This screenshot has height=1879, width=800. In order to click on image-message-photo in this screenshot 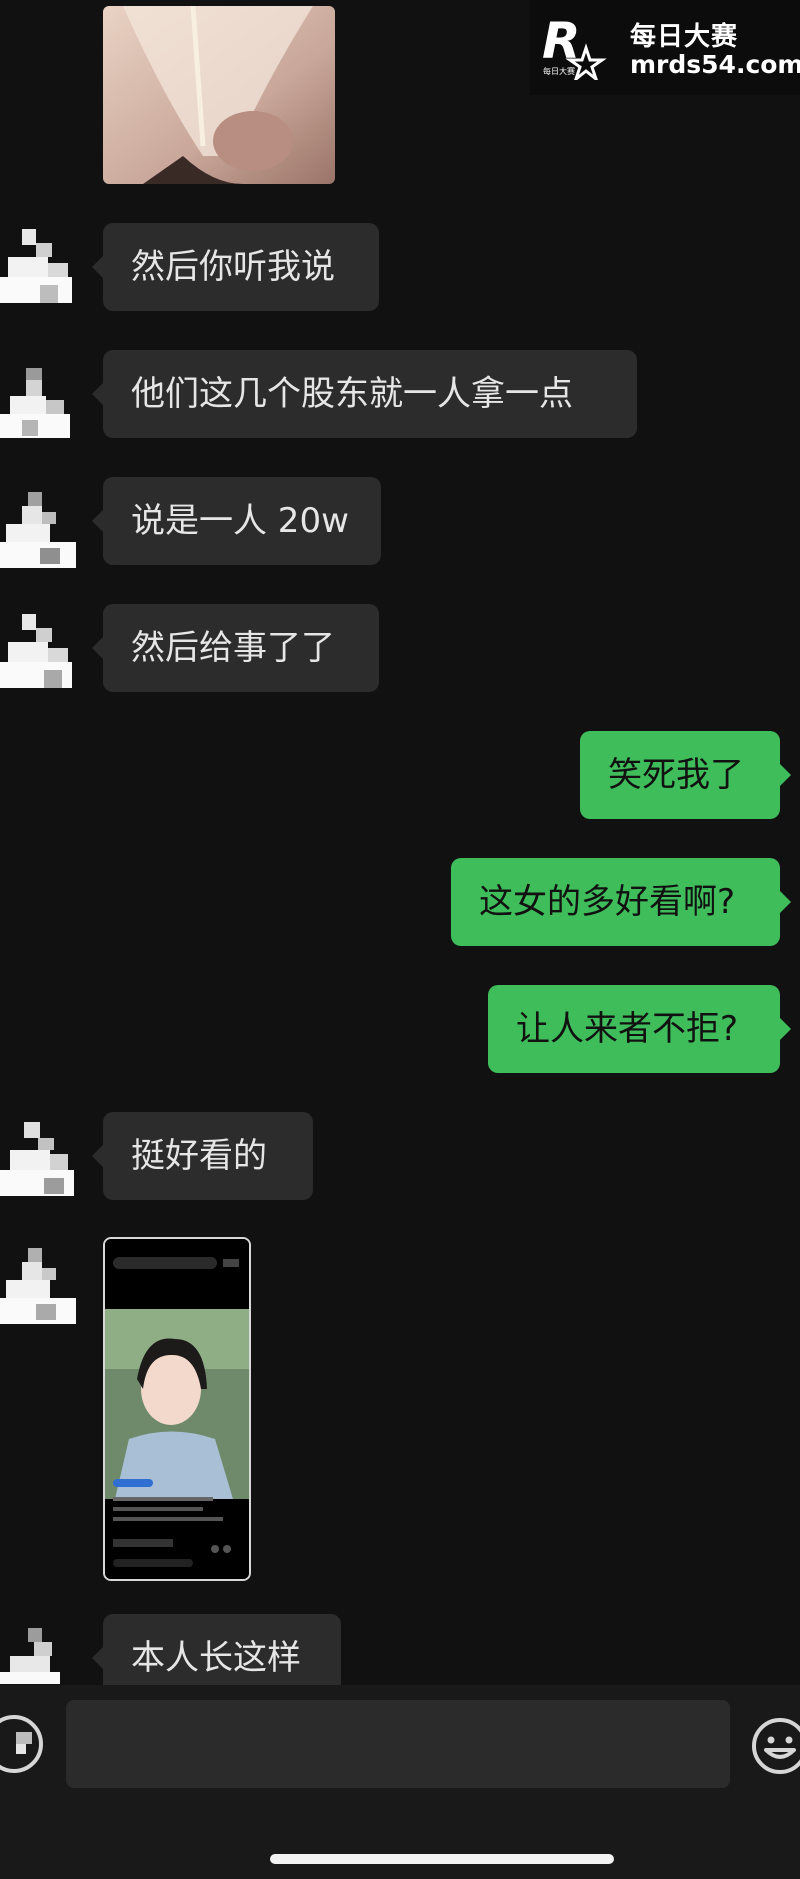, I will do `click(219, 95)`.